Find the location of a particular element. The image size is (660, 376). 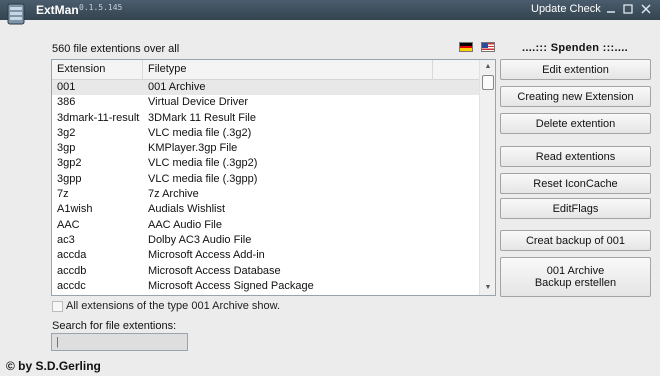

table-row: accdb Microsoft Access Database is located at coordinates (266, 271).